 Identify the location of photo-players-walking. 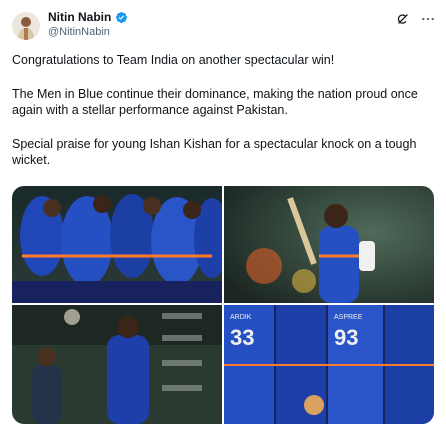
(117, 364).